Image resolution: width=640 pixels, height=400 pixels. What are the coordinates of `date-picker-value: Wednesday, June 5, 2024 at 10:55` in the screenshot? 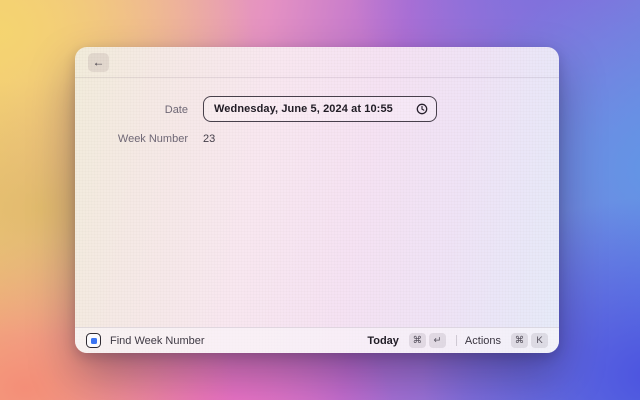 It's located at (303, 109).